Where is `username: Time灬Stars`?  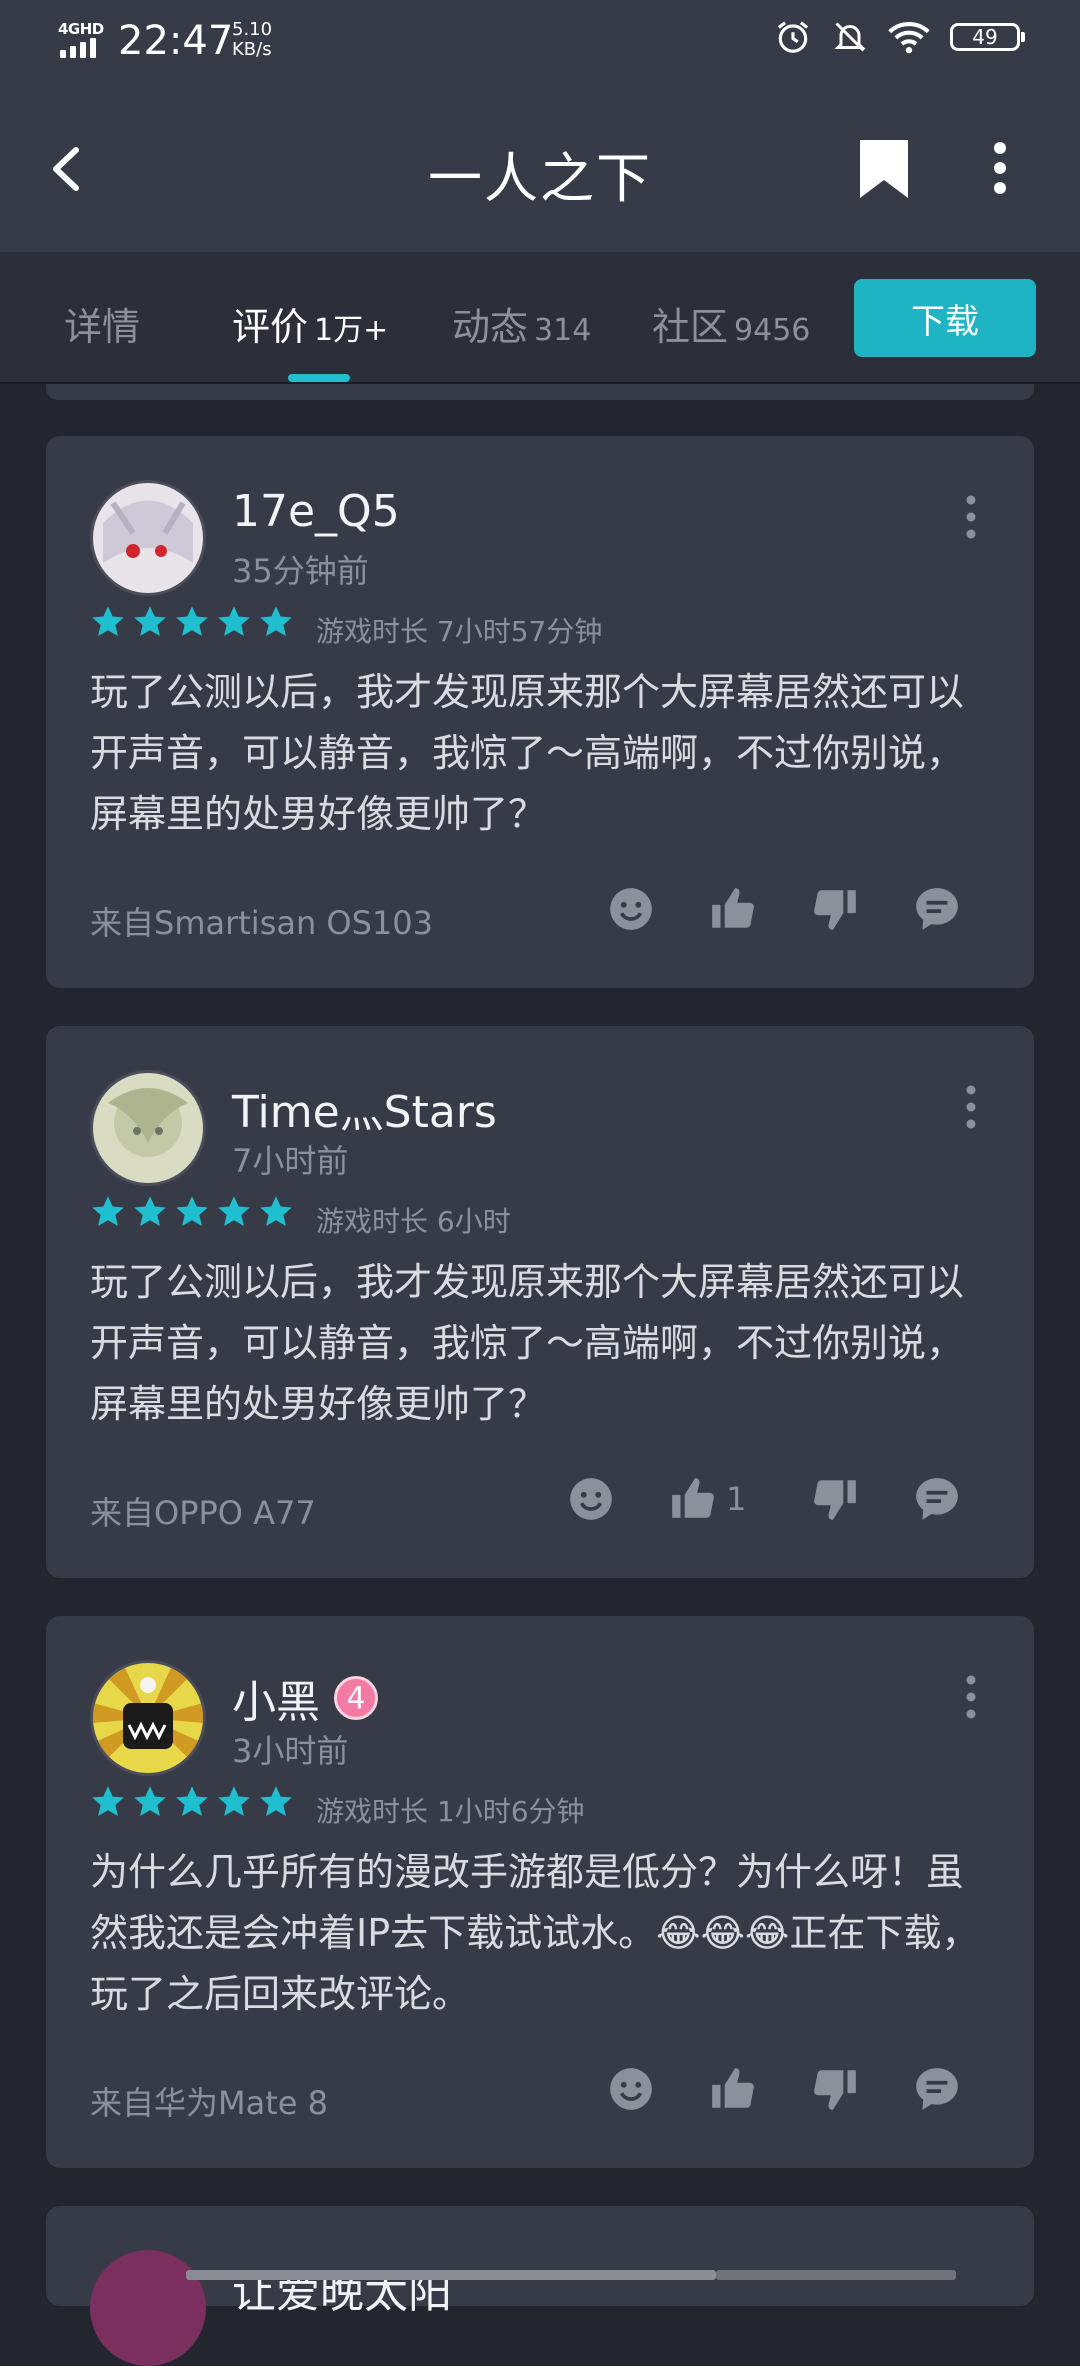
username: Time灬Stars is located at coordinates (364, 1108).